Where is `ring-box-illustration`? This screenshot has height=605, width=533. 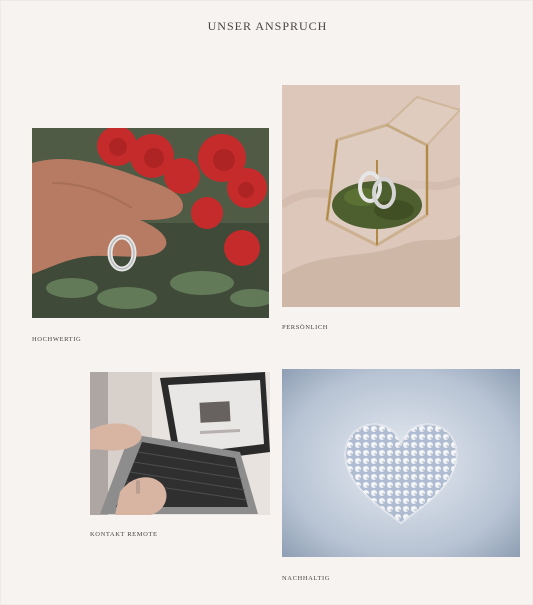
ring-box-illustration is located at coordinates (371, 196).